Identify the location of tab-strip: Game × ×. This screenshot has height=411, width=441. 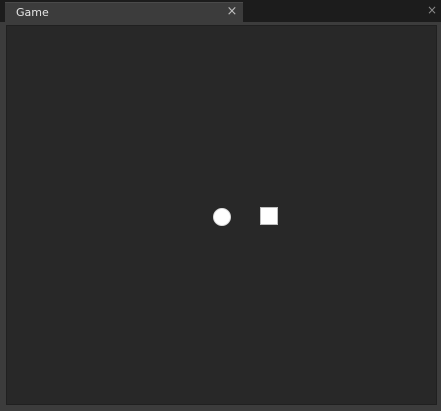
(220, 11).